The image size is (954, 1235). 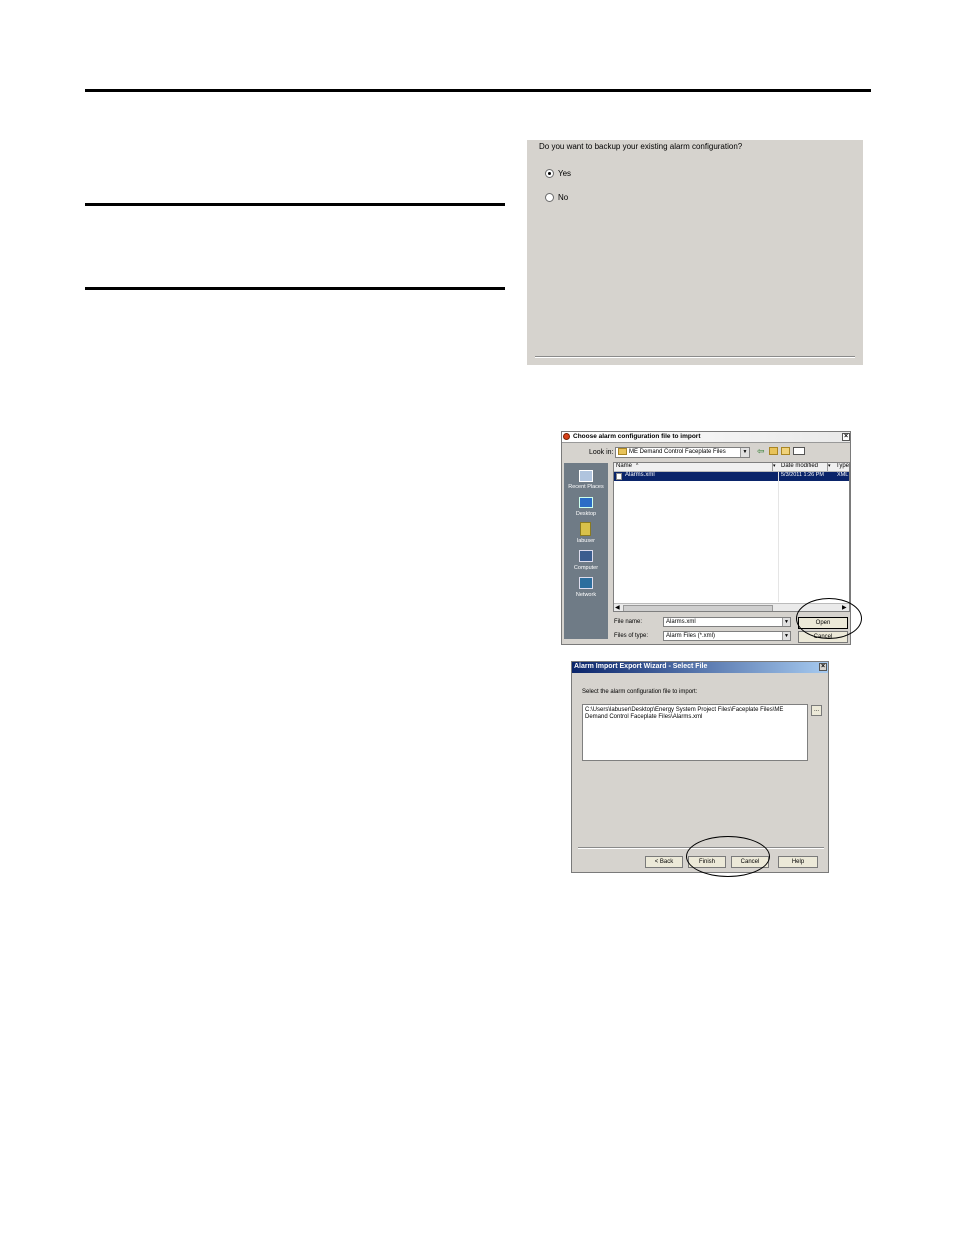 What do you see at coordinates (586, 556) in the screenshot?
I see `computer-icon` at bounding box center [586, 556].